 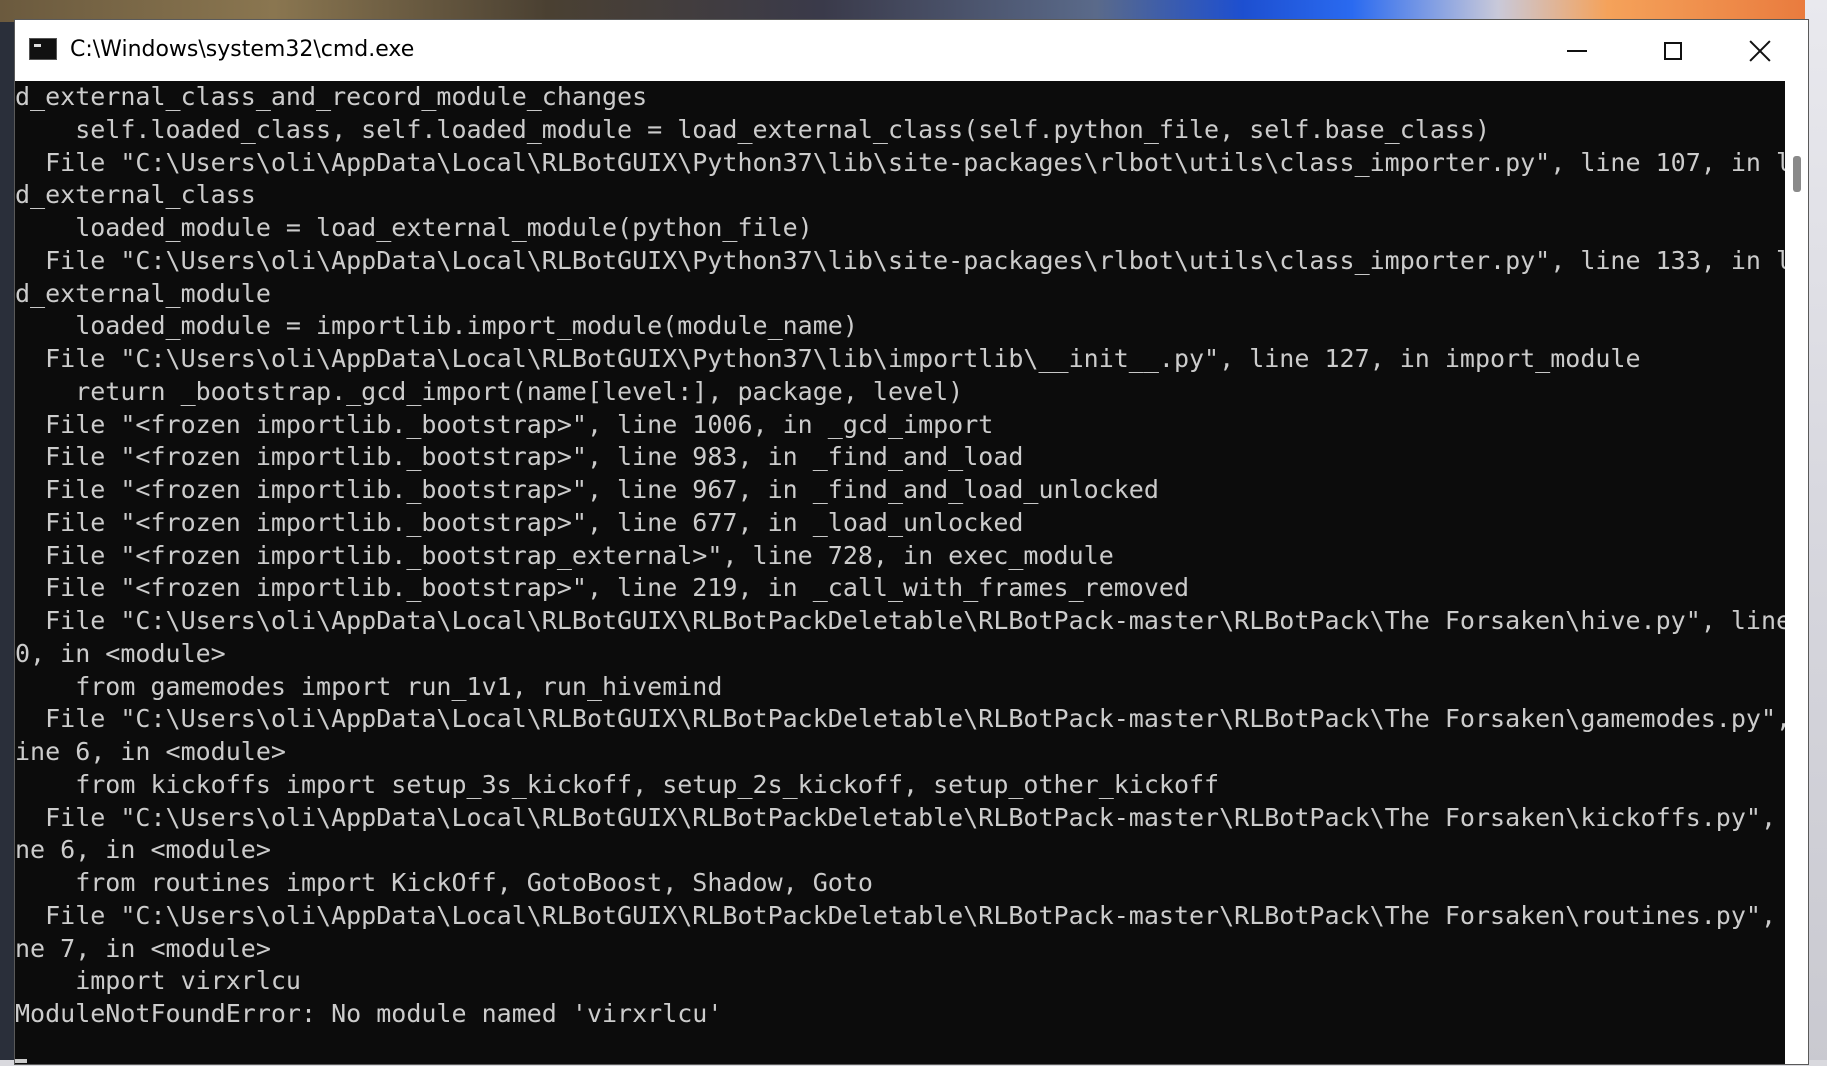 I want to click on minimize-button, so click(x=1577, y=50).